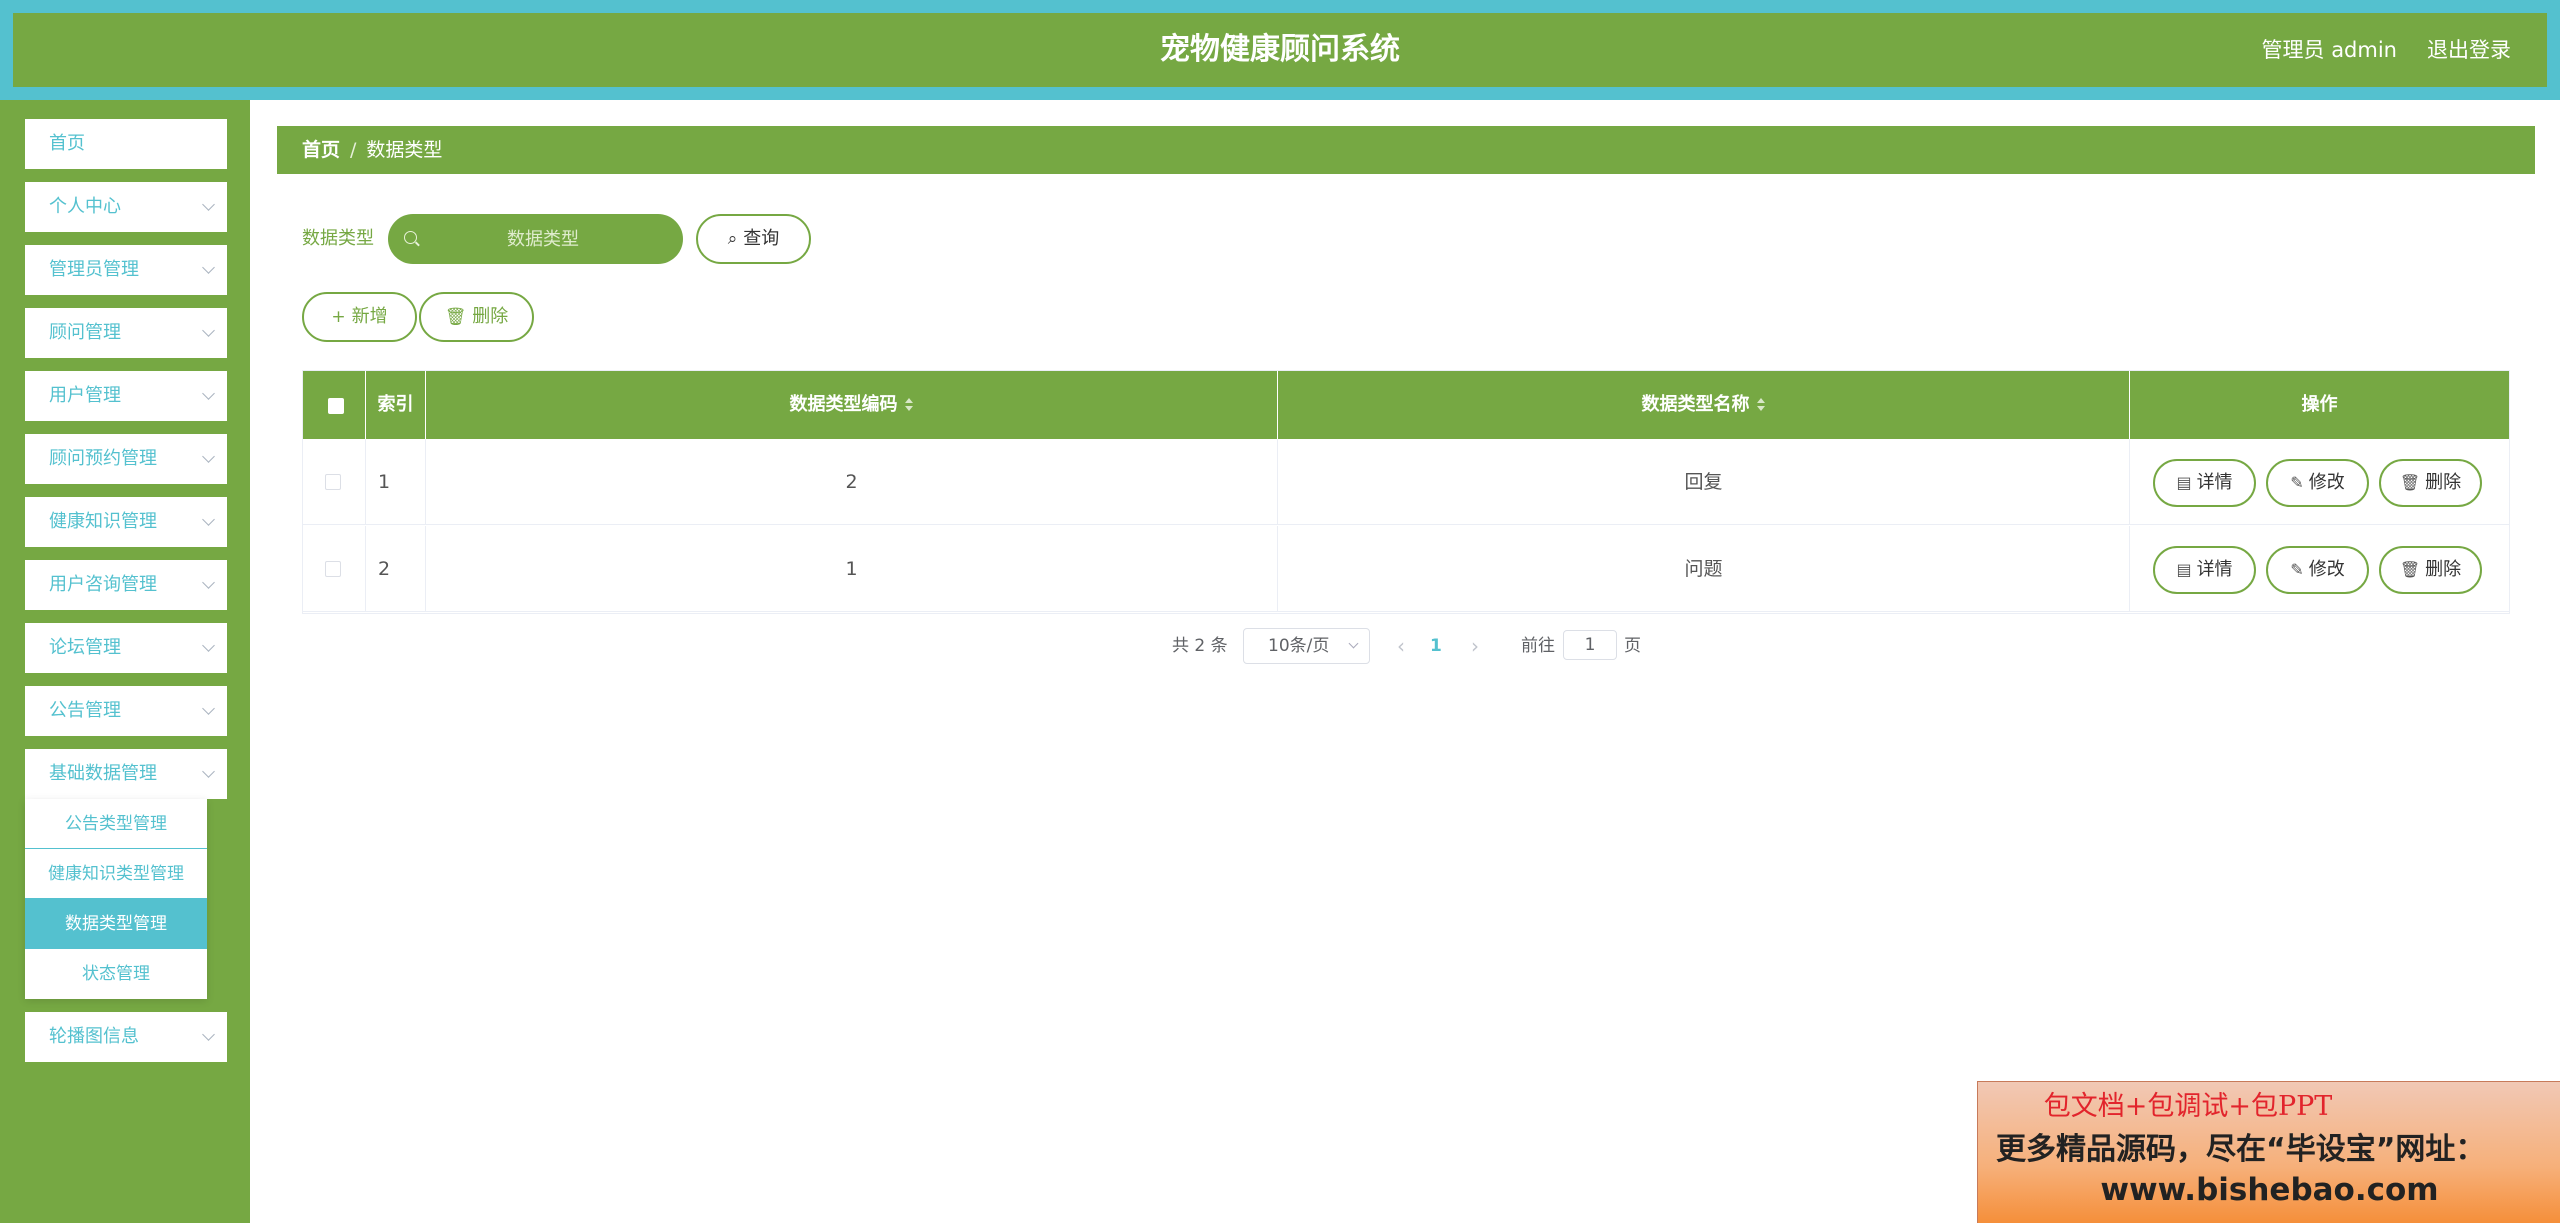 The width and height of the screenshot is (2560, 1223). I want to click on breadcrumb-home: 首页, so click(321, 150).